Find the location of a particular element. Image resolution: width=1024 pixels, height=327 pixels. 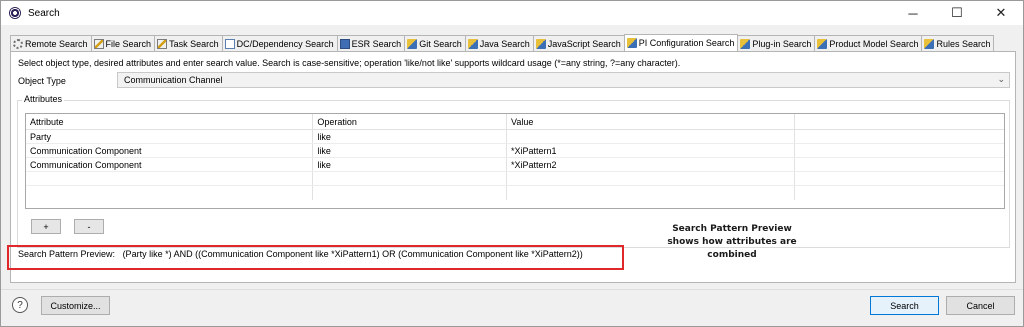

table-header: Attribute Operation Value is located at coordinates (515, 122).